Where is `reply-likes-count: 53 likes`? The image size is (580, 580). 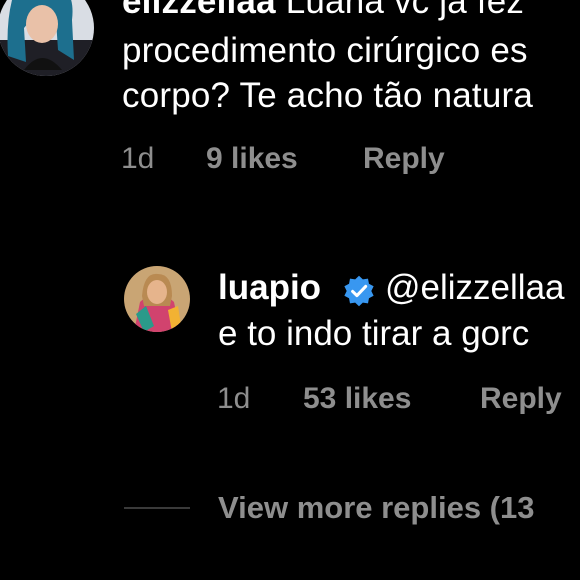 reply-likes-count: 53 likes is located at coordinates (357, 399).